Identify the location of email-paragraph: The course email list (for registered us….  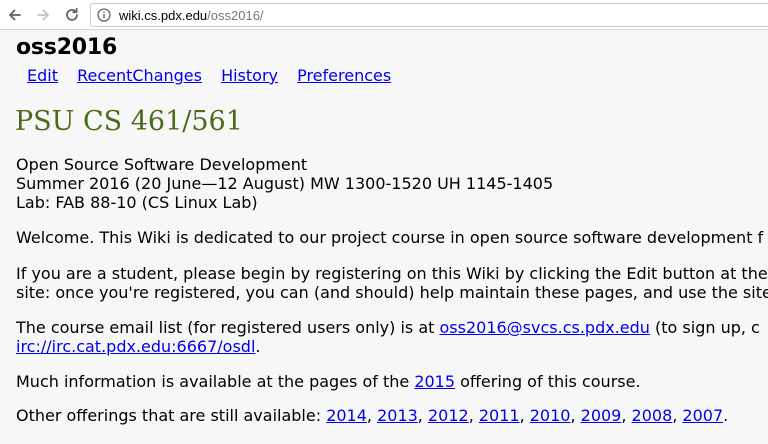
(388, 337).